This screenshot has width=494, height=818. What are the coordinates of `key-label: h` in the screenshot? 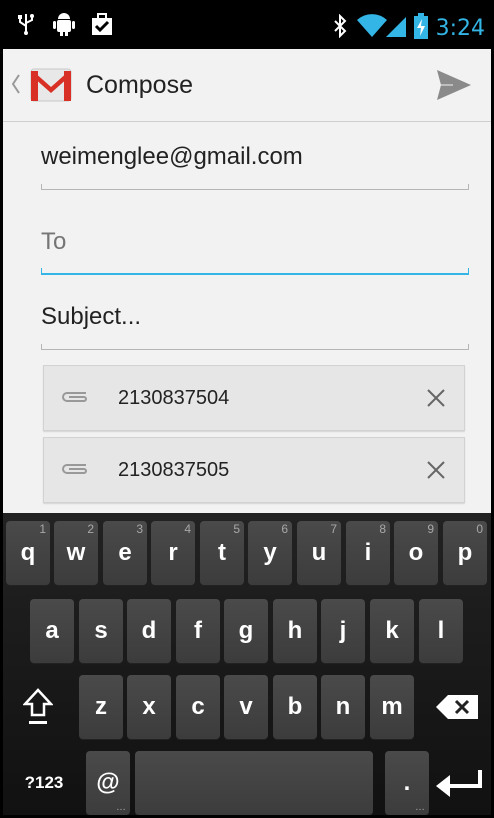 It's located at (295, 630).